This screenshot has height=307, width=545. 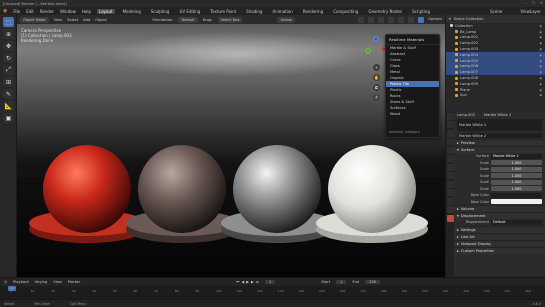 I want to click on section-settings: ▸ Settings, so click(x=499, y=229).